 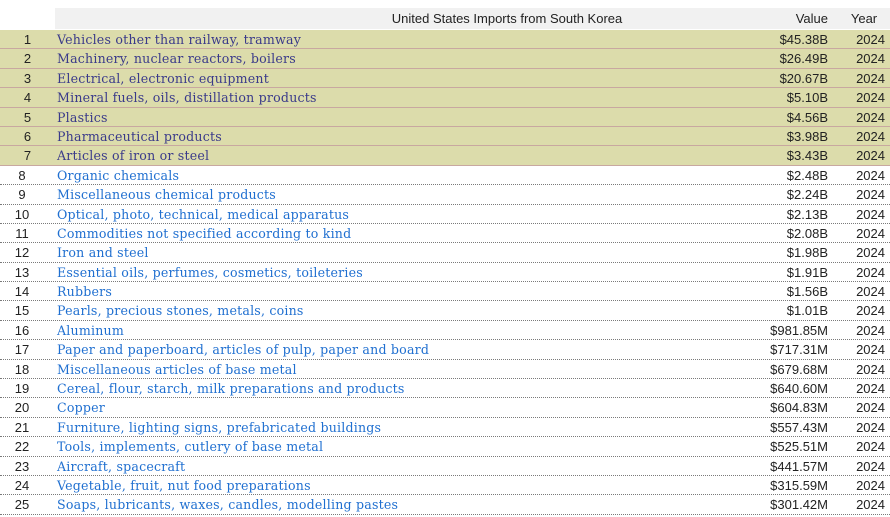 I want to click on product-category-link: Machinery, nuclear reactors, boilers, so click(x=176, y=58).